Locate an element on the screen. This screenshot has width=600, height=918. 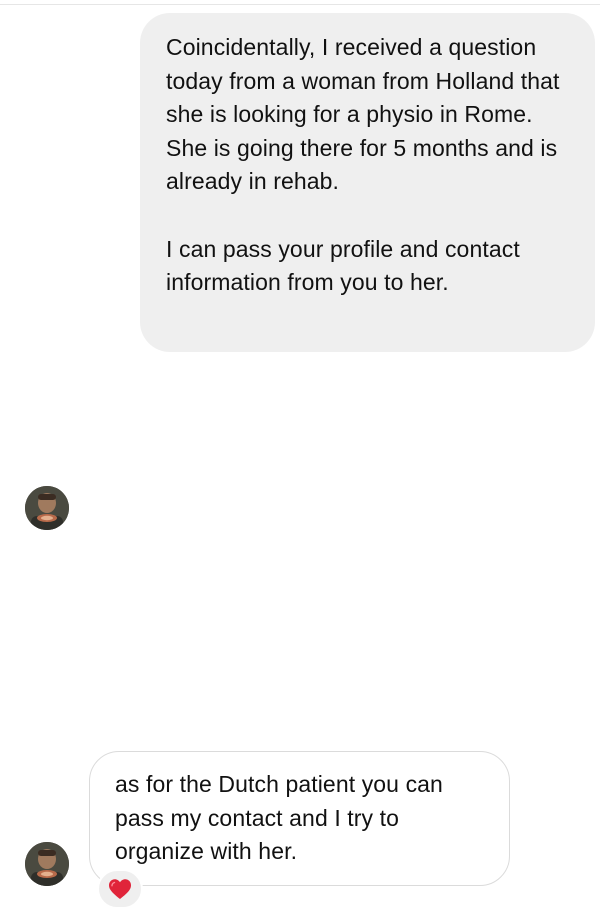
heart-icon is located at coordinates (120, 889).